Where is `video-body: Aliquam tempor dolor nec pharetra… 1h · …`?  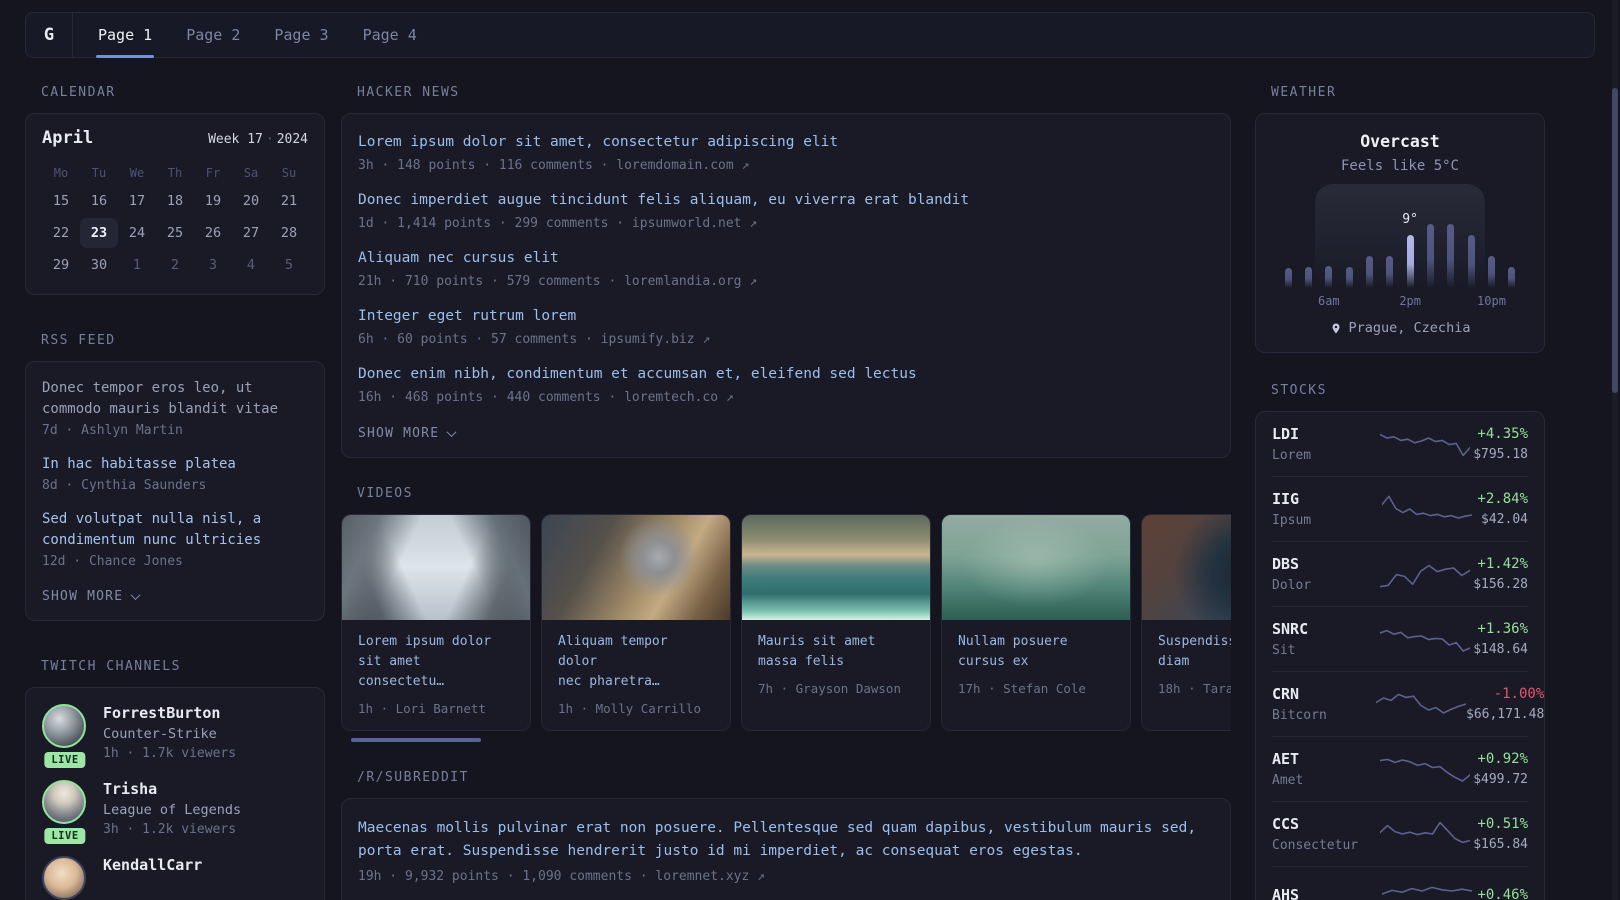 video-body: Aliquam tempor dolor nec pharetra… 1h · … is located at coordinates (636, 675).